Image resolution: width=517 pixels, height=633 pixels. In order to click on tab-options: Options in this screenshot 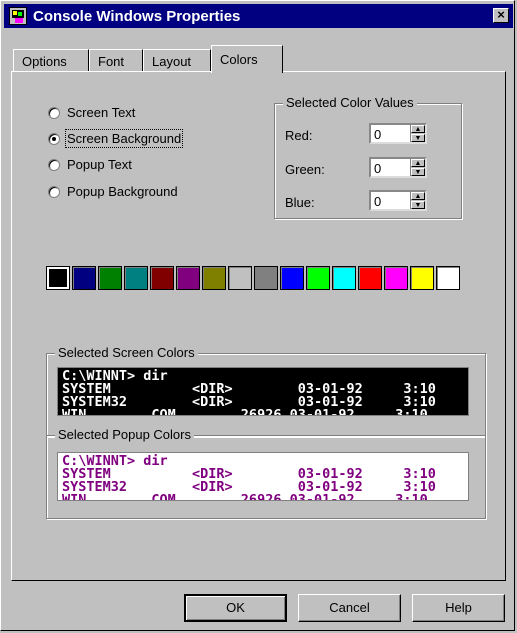, I will do `click(51, 60)`.